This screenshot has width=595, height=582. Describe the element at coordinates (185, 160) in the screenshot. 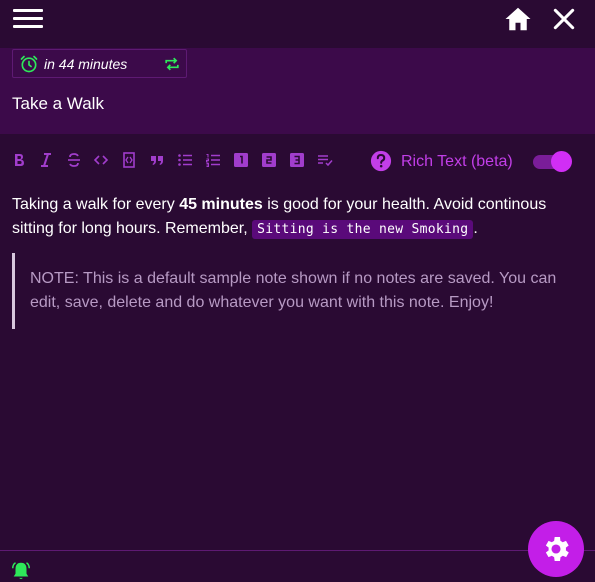

I see `bulleted-list-icon` at that location.